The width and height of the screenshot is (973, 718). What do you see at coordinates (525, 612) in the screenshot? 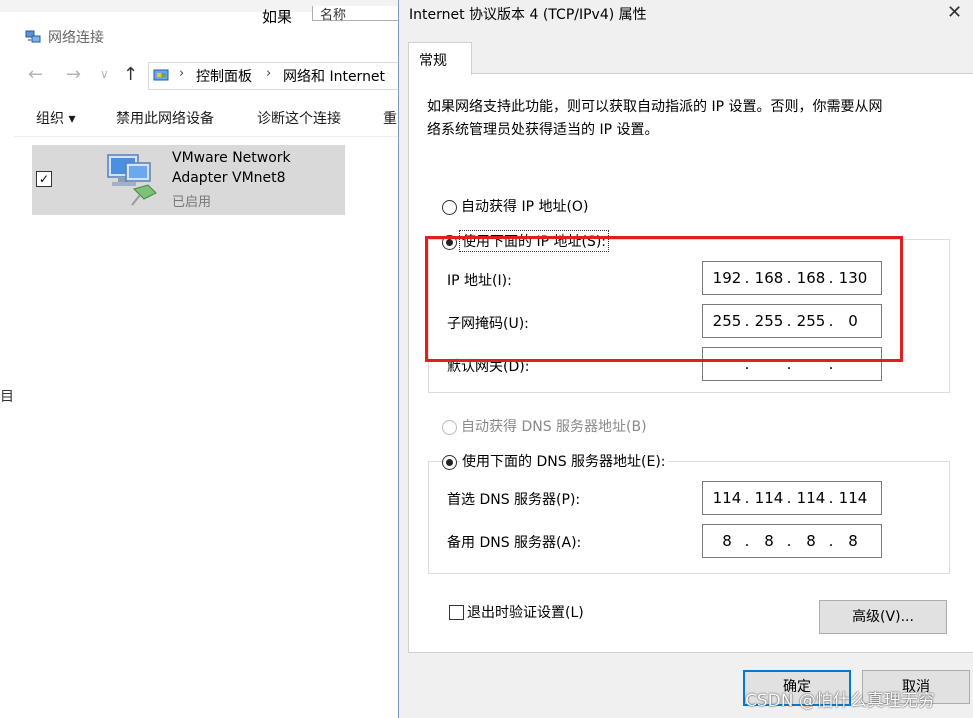
I see `validate-settings-label: 退出时验证设置(L)` at bounding box center [525, 612].